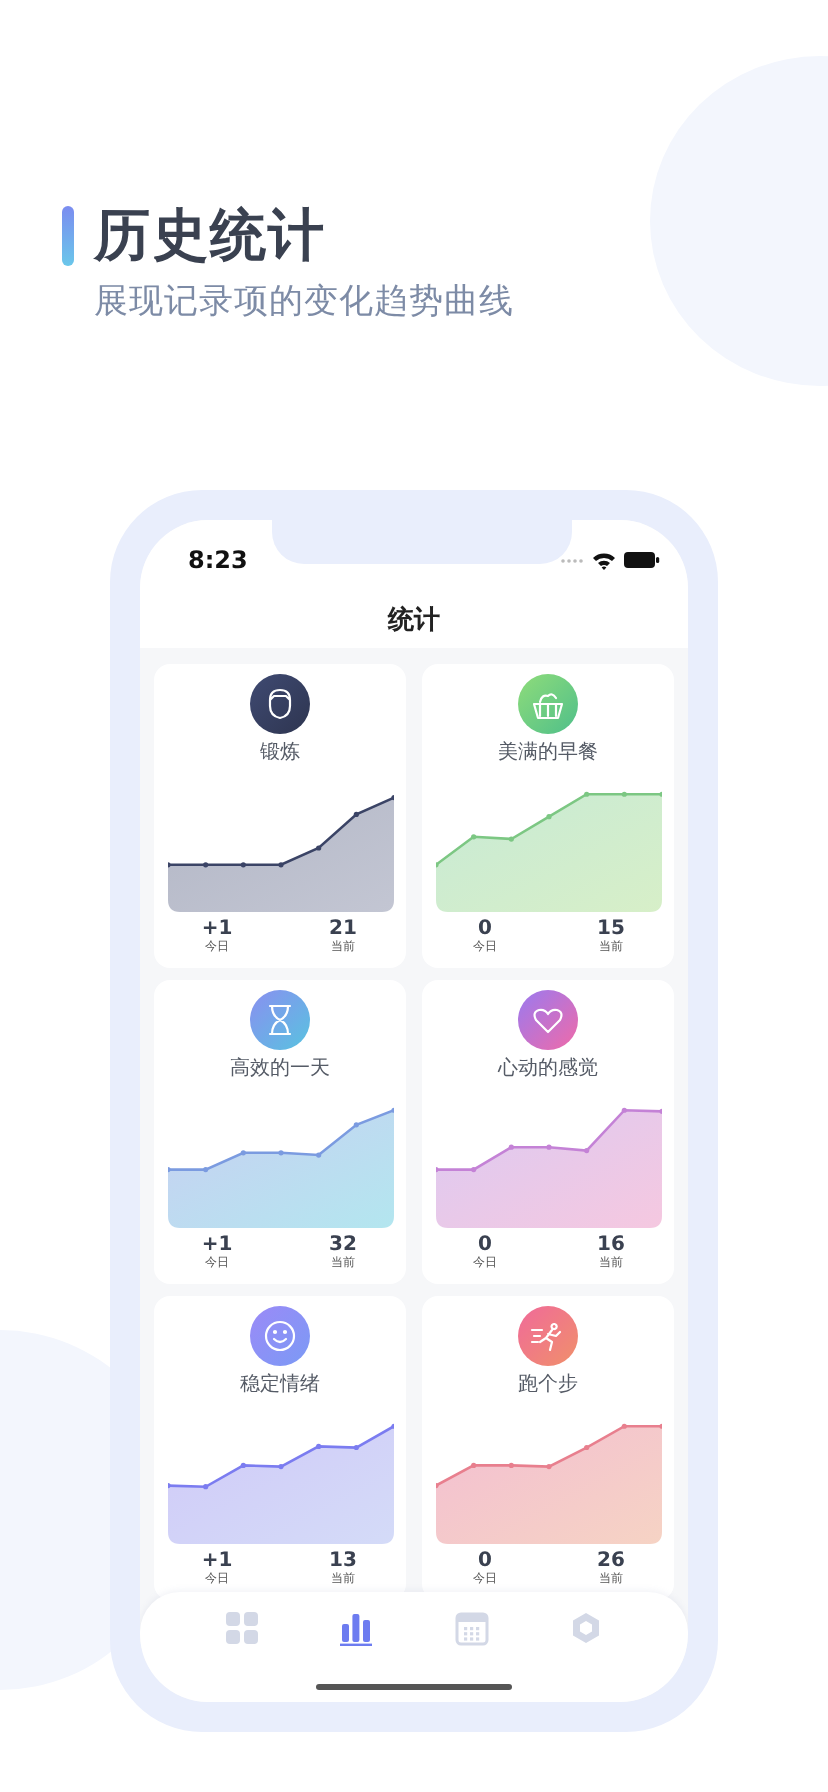 Image resolution: width=828 pixels, height=1792 pixels. I want to click on nav-title: 统计, so click(414, 620).